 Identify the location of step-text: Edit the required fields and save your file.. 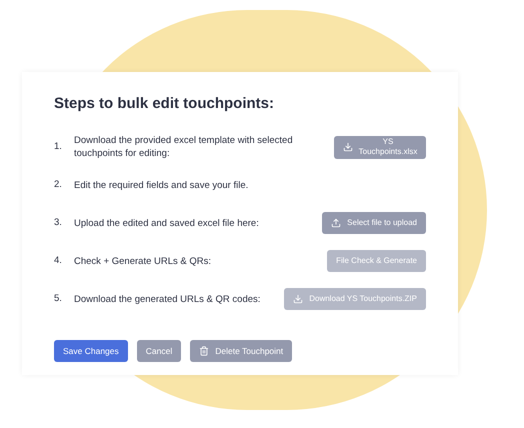
(162, 185).